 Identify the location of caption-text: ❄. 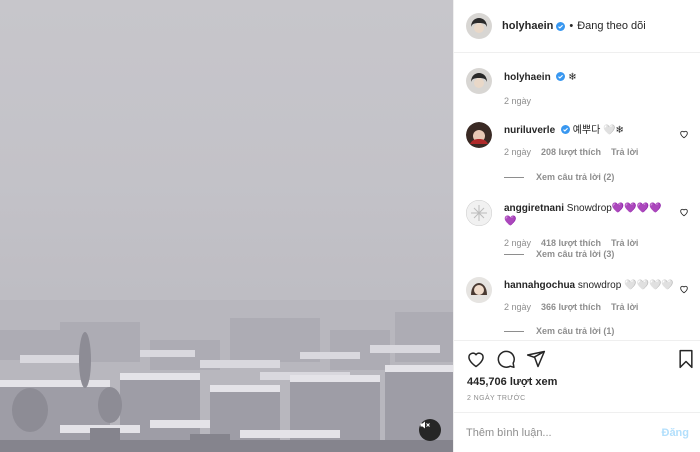
(572, 77).